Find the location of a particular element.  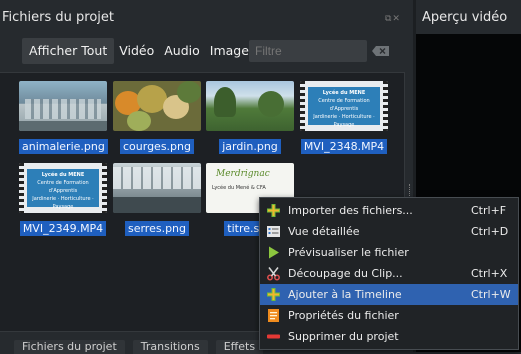

filter-tabs: Afficher Tout Vidéo Audio Image is located at coordinates (138, 51).